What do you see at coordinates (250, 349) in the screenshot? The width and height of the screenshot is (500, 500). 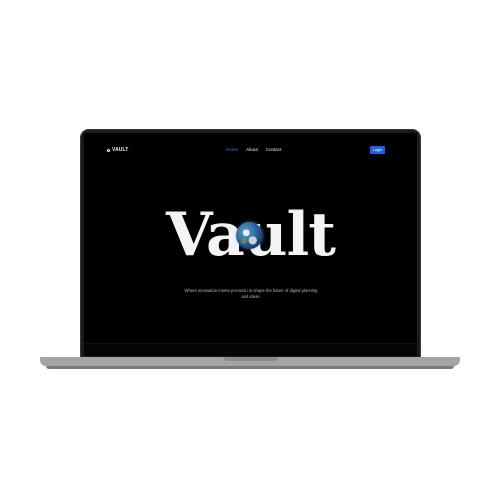 I see `screen-bottom-strip` at bounding box center [250, 349].